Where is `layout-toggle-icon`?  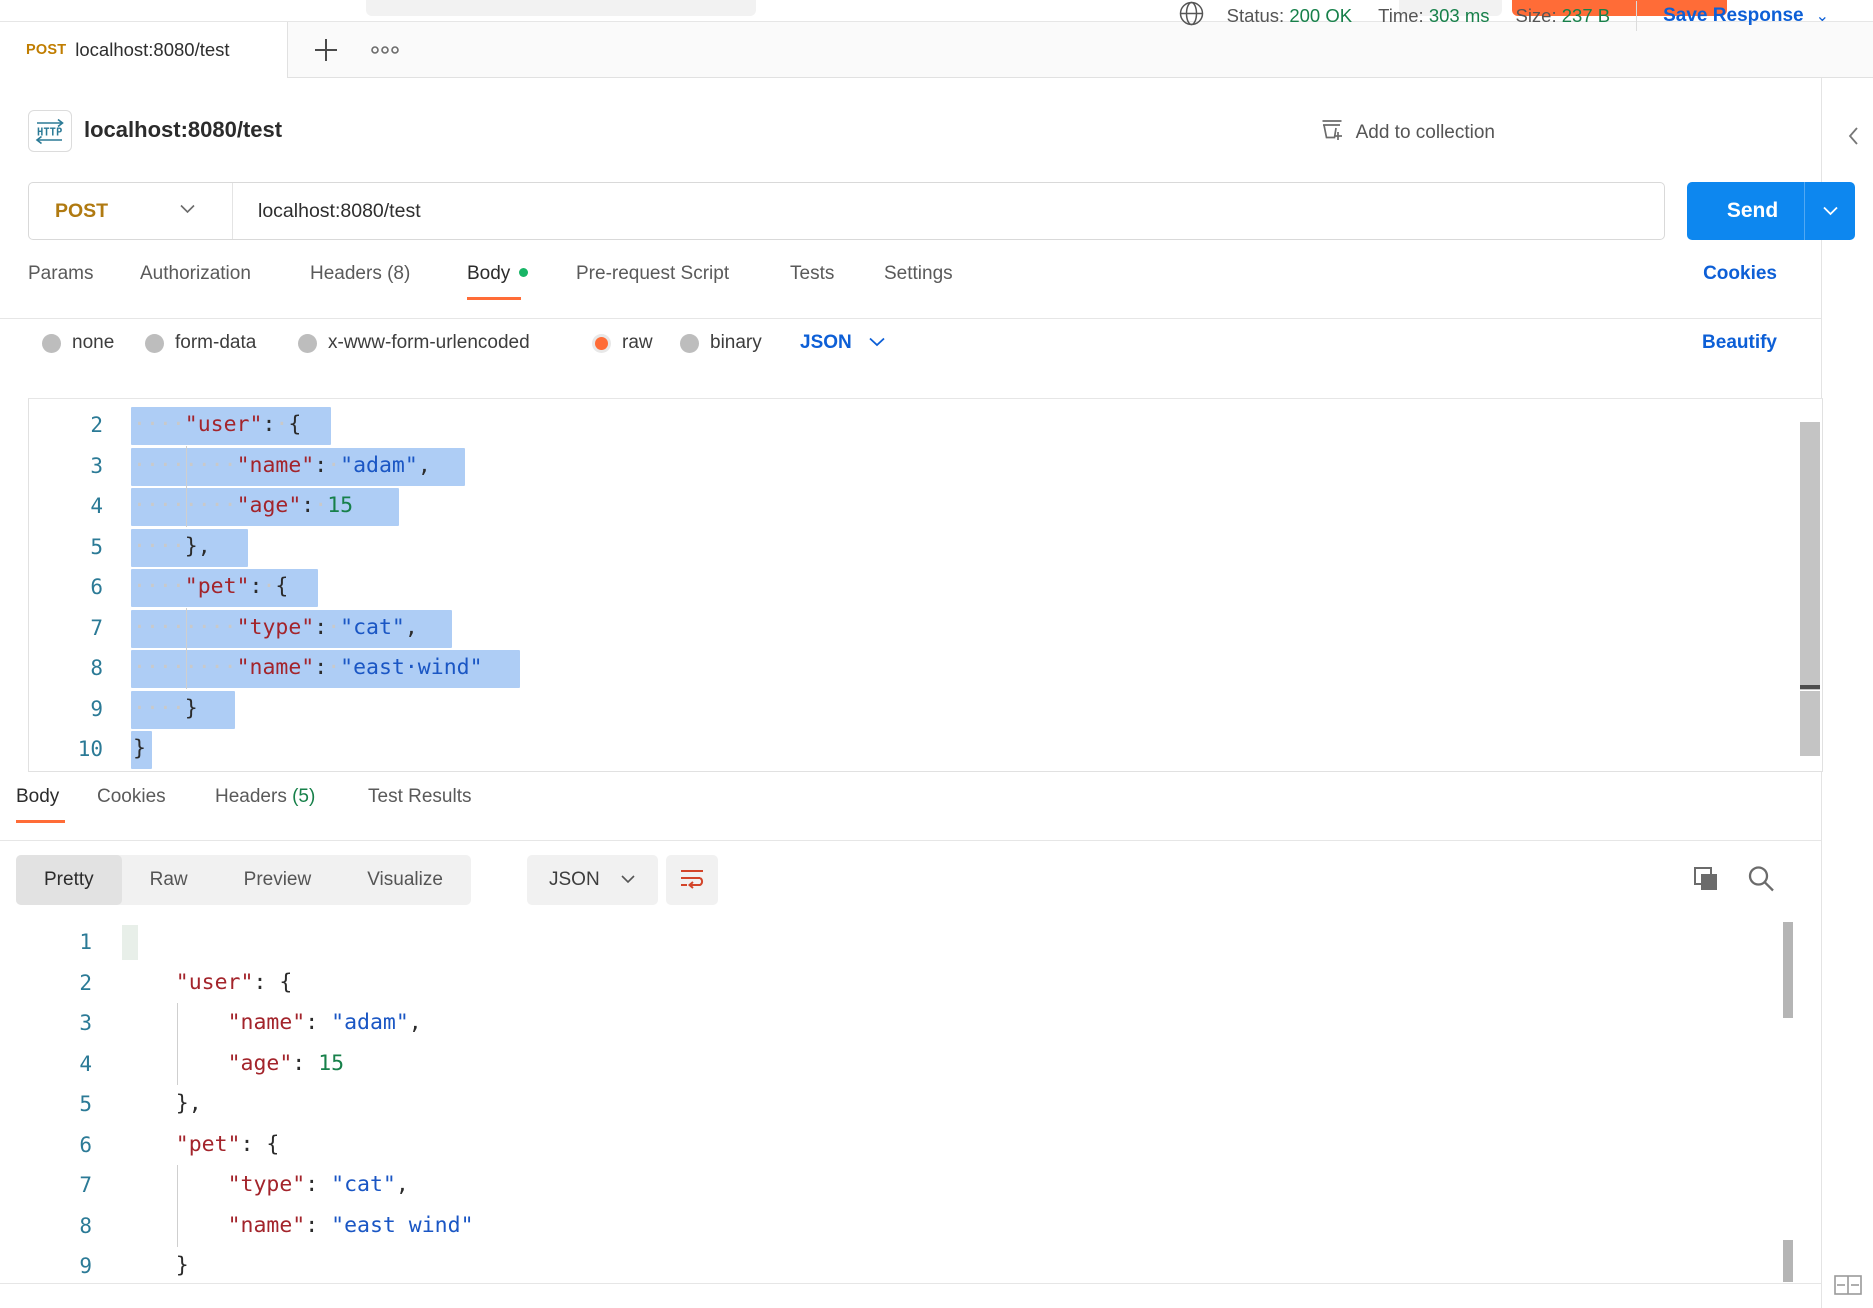
layout-toggle-icon is located at coordinates (1848, 1287).